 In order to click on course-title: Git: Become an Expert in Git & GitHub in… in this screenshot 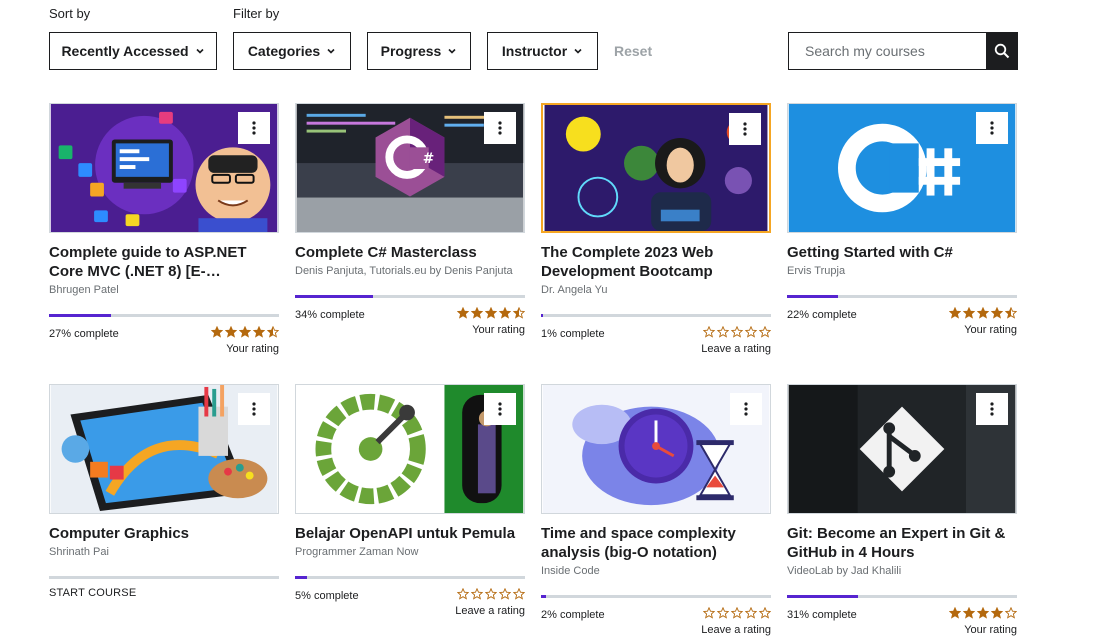, I will do `click(902, 543)`.